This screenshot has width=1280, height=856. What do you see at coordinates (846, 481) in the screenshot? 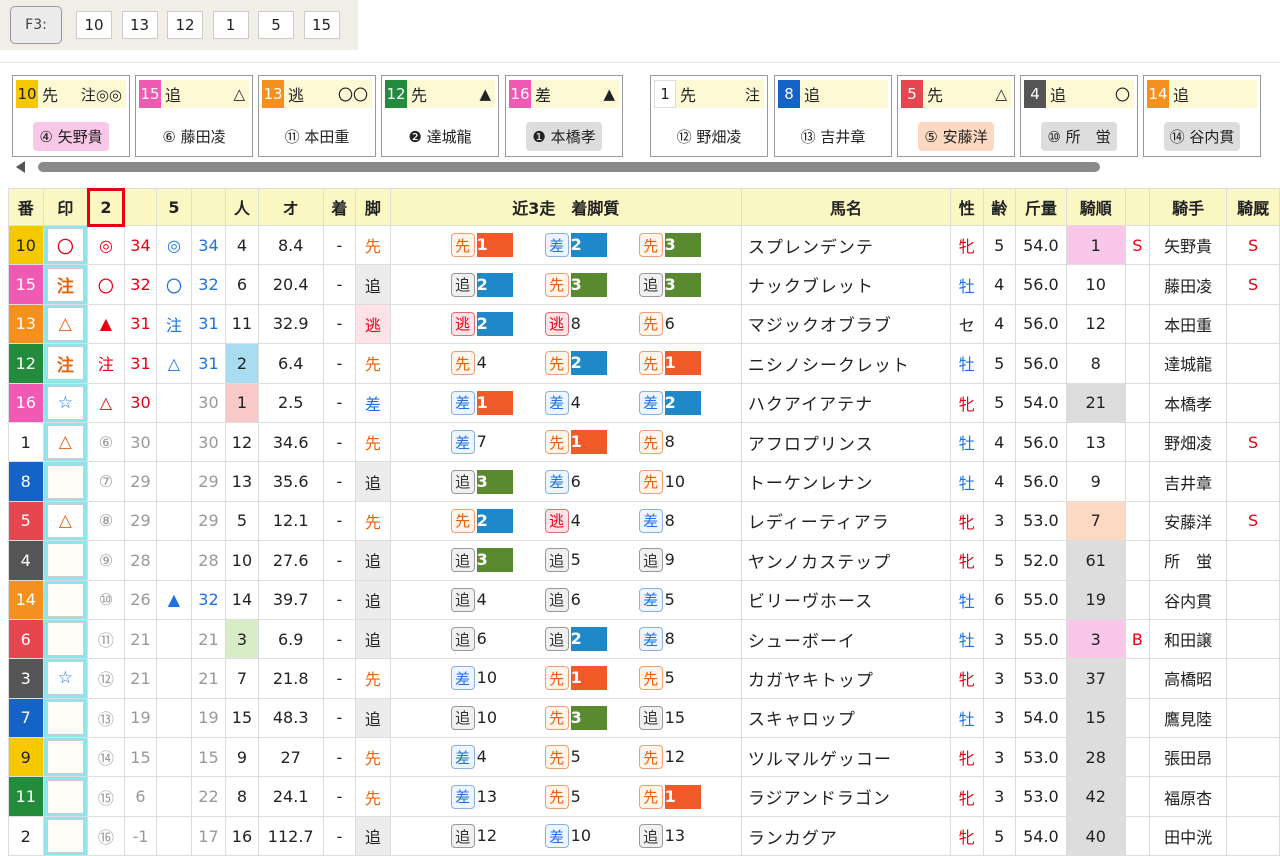
I see `horse-name: トーケンレナン` at bounding box center [846, 481].